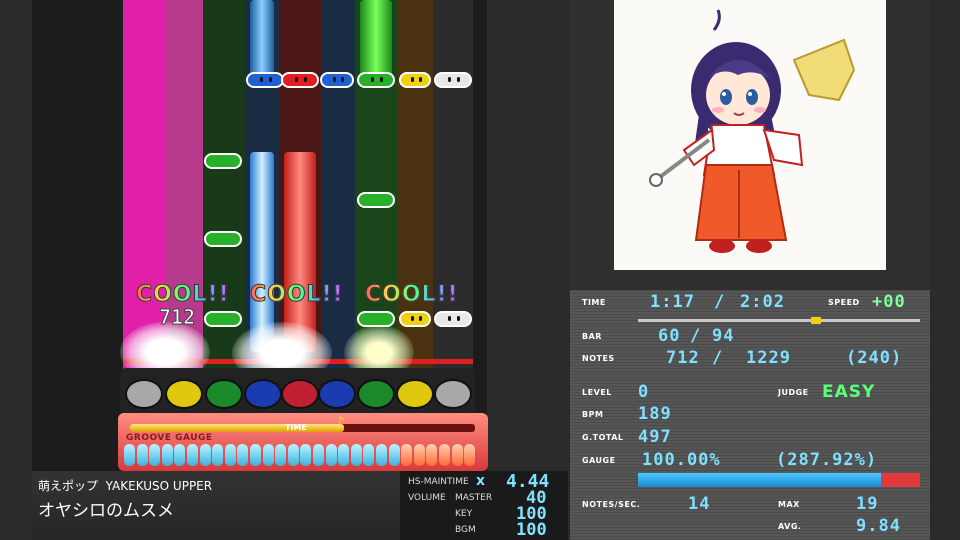 The height and width of the screenshot is (540, 960). What do you see at coordinates (593, 414) in the screenshot?
I see `bpm-label: BPM` at bounding box center [593, 414].